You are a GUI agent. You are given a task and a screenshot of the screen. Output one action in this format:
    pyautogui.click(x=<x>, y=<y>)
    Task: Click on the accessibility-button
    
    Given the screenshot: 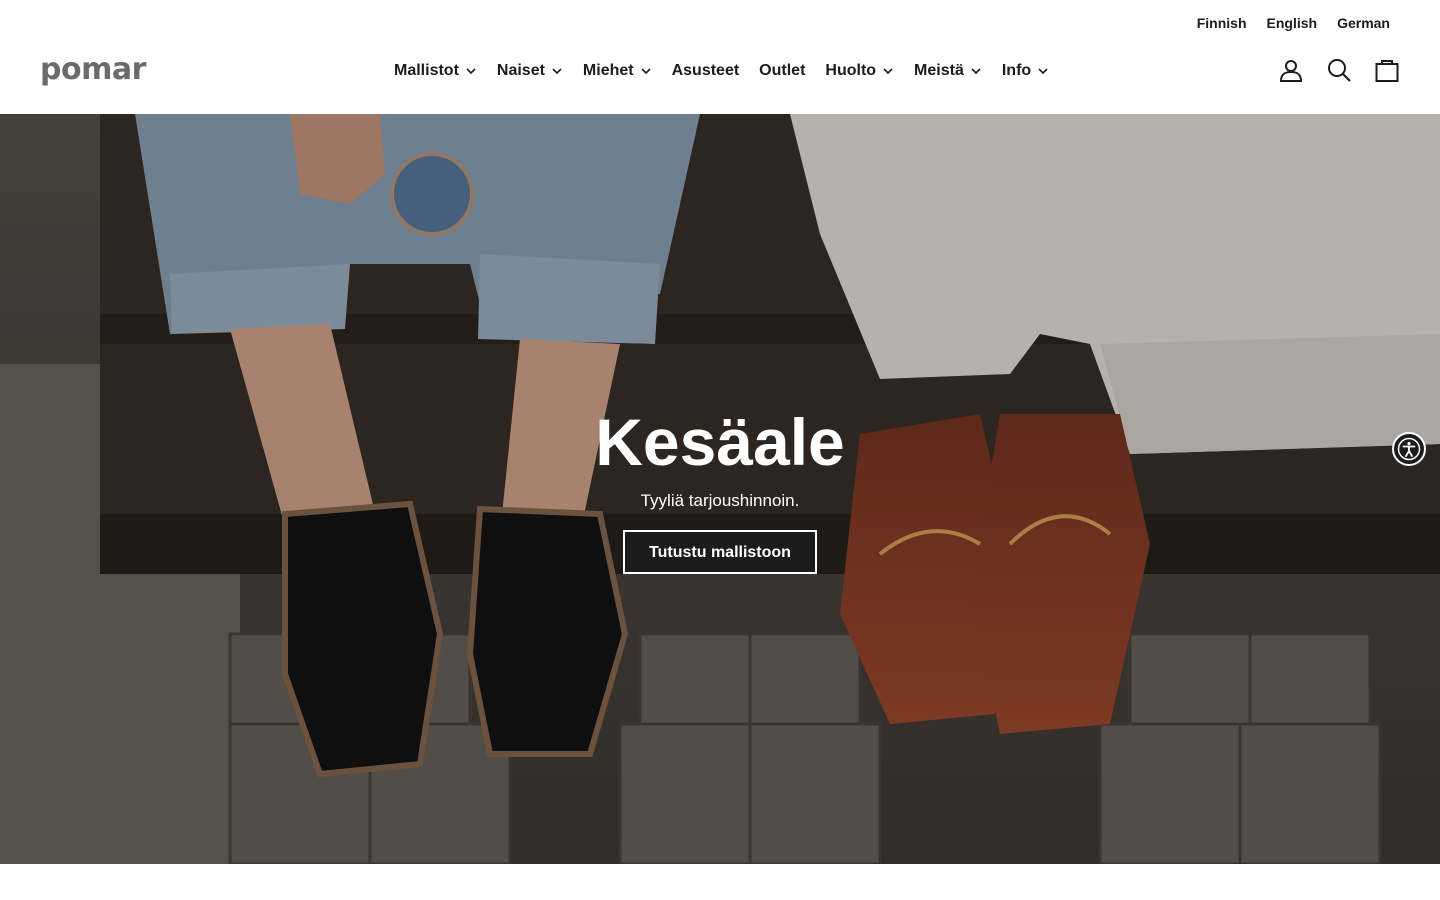 What is the action you would take?
    pyautogui.click(x=1409, y=449)
    